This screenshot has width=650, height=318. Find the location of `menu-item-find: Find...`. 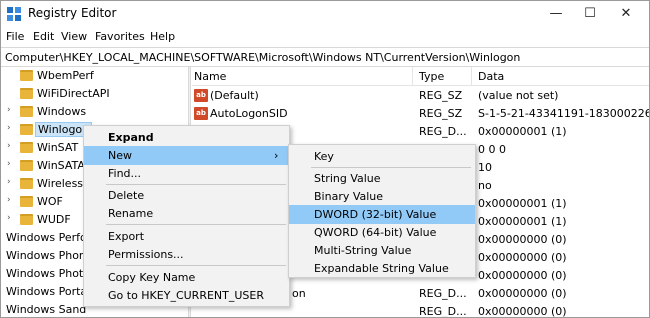

menu-item-find: Find... is located at coordinates (186, 173).